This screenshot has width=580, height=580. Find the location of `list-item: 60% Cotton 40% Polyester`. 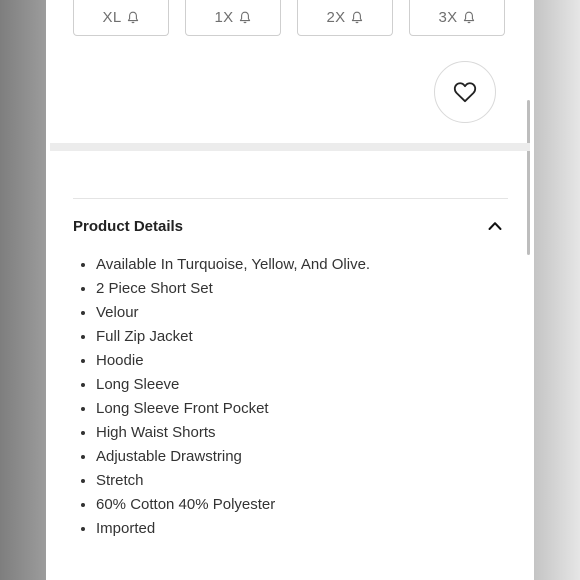

list-item: 60% Cotton 40% Polyester is located at coordinates (221, 505).